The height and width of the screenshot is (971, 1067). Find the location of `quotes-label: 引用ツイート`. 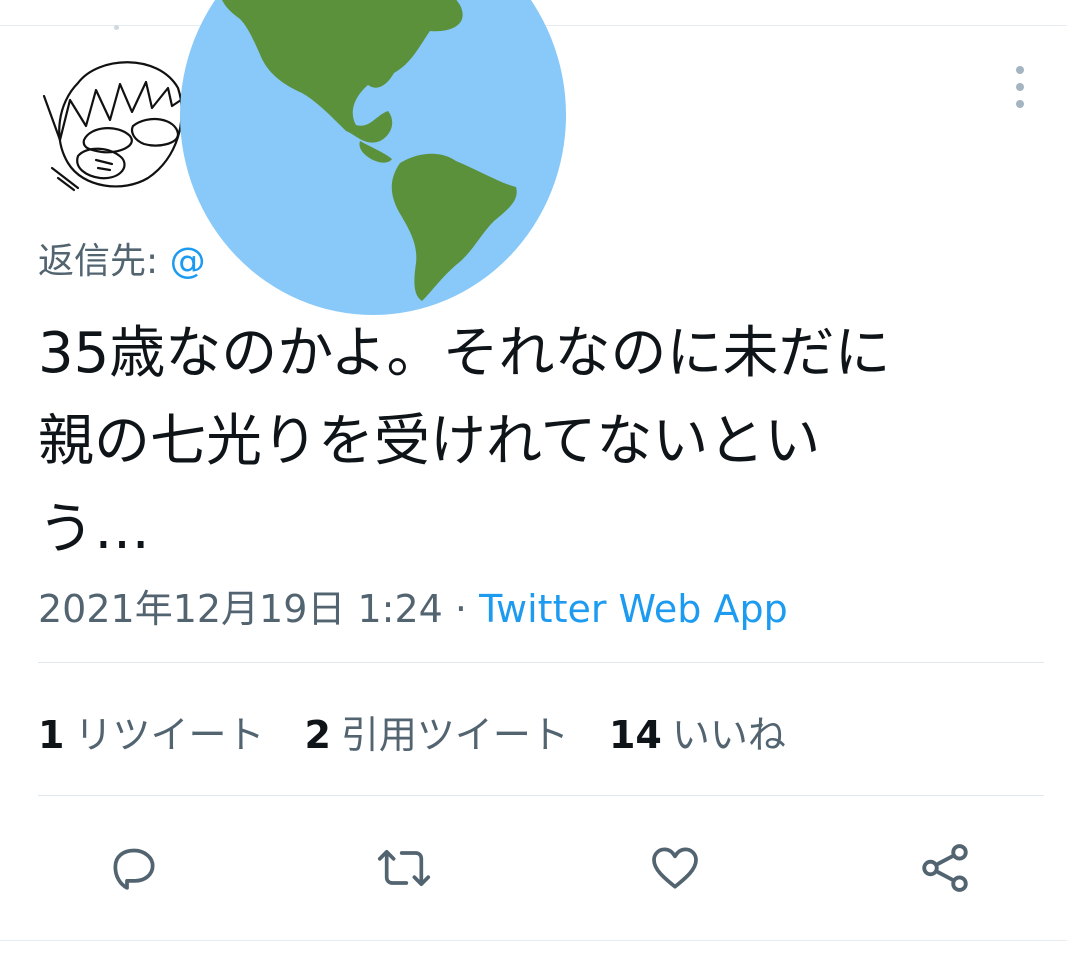

quotes-label: 引用ツイート is located at coordinates (454, 735).